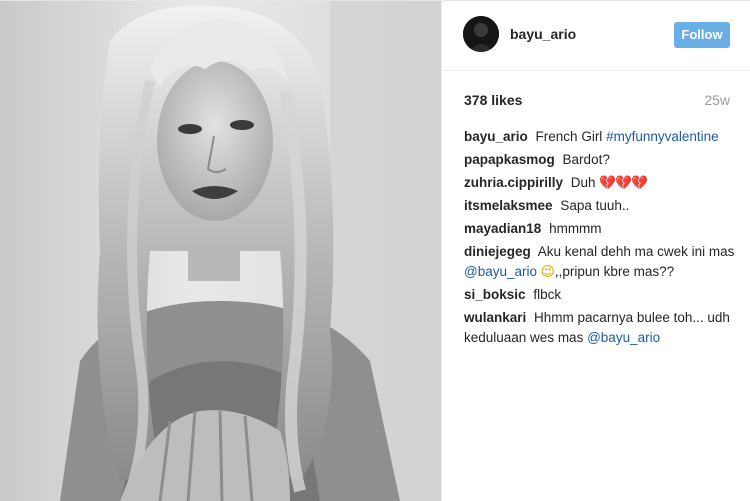  Describe the element at coordinates (496, 136) in the screenshot. I see `comment-username: bayu_ario` at that location.